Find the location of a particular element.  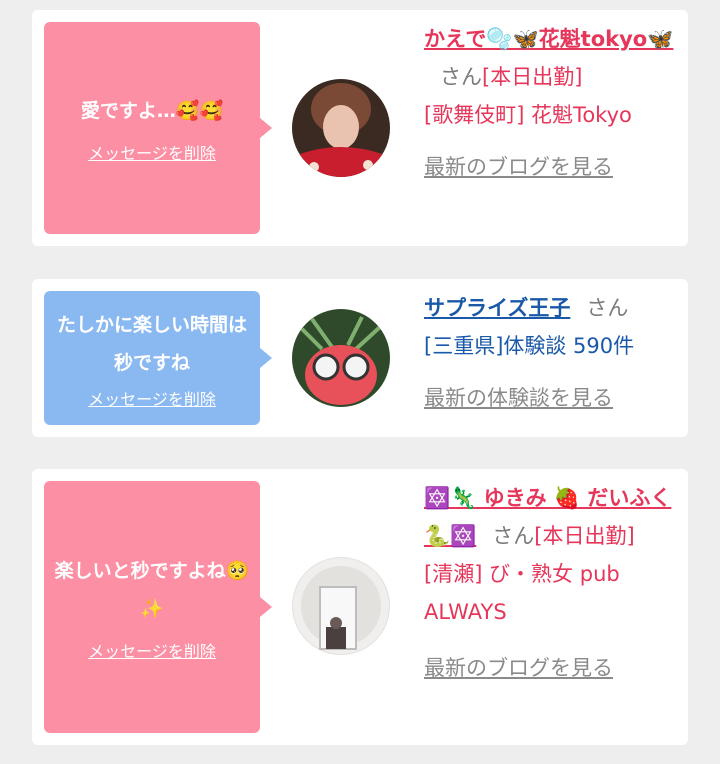

message-bubble: たしかに楽しい時間は秒ですね メッセージを削除 is located at coordinates (158, 358).